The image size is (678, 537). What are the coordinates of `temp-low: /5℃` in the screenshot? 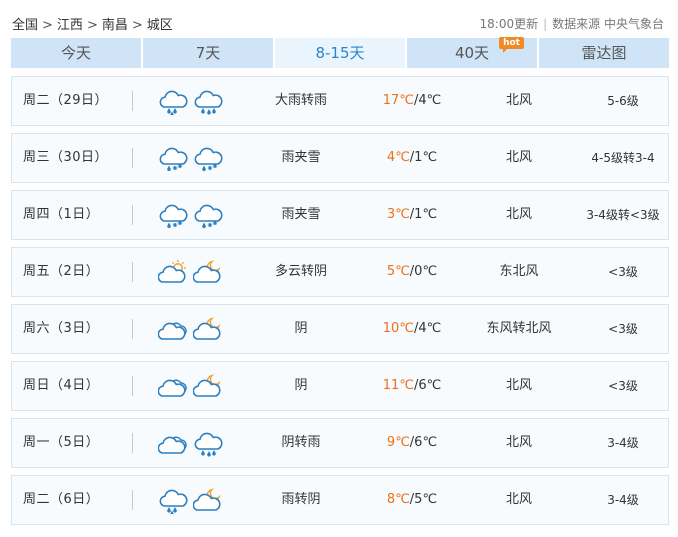 It's located at (423, 499).